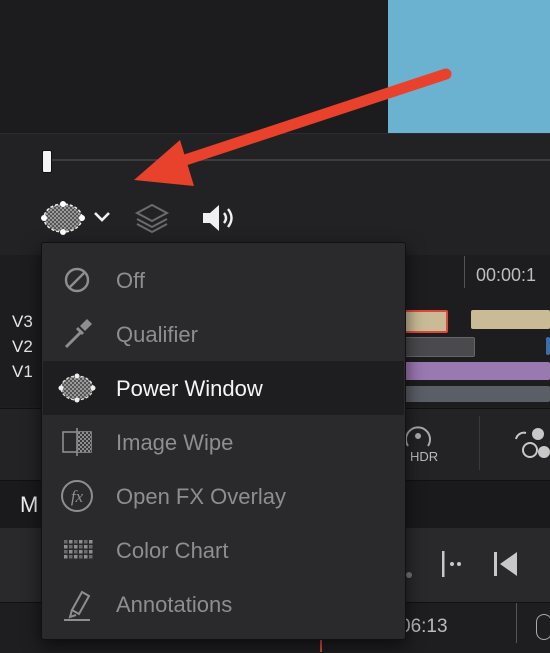  Describe the element at coordinates (22, 371) in the screenshot. I see `track-label-v1: V1` at that location.